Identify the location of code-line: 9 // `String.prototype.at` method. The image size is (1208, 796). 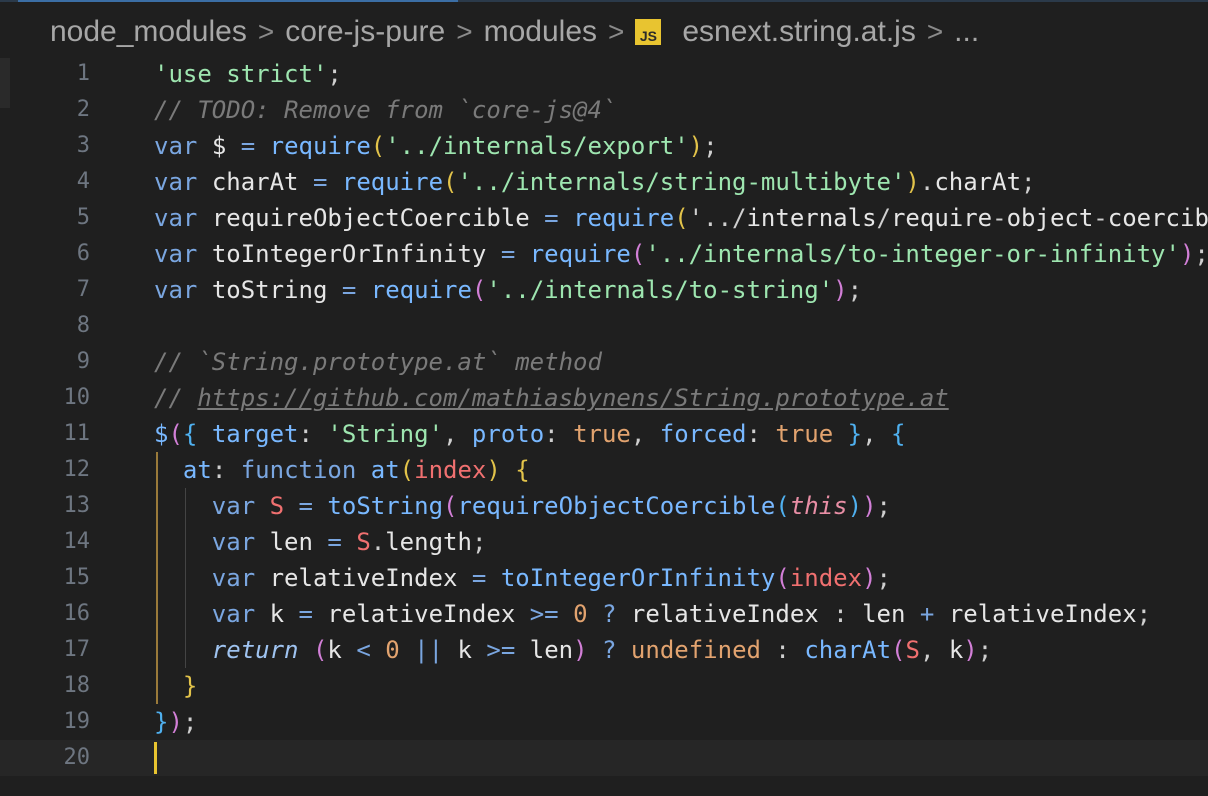
(604, 362).